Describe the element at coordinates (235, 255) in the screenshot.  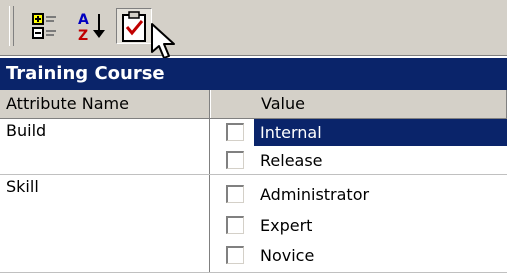
I see `checkbox-novice` at that location.